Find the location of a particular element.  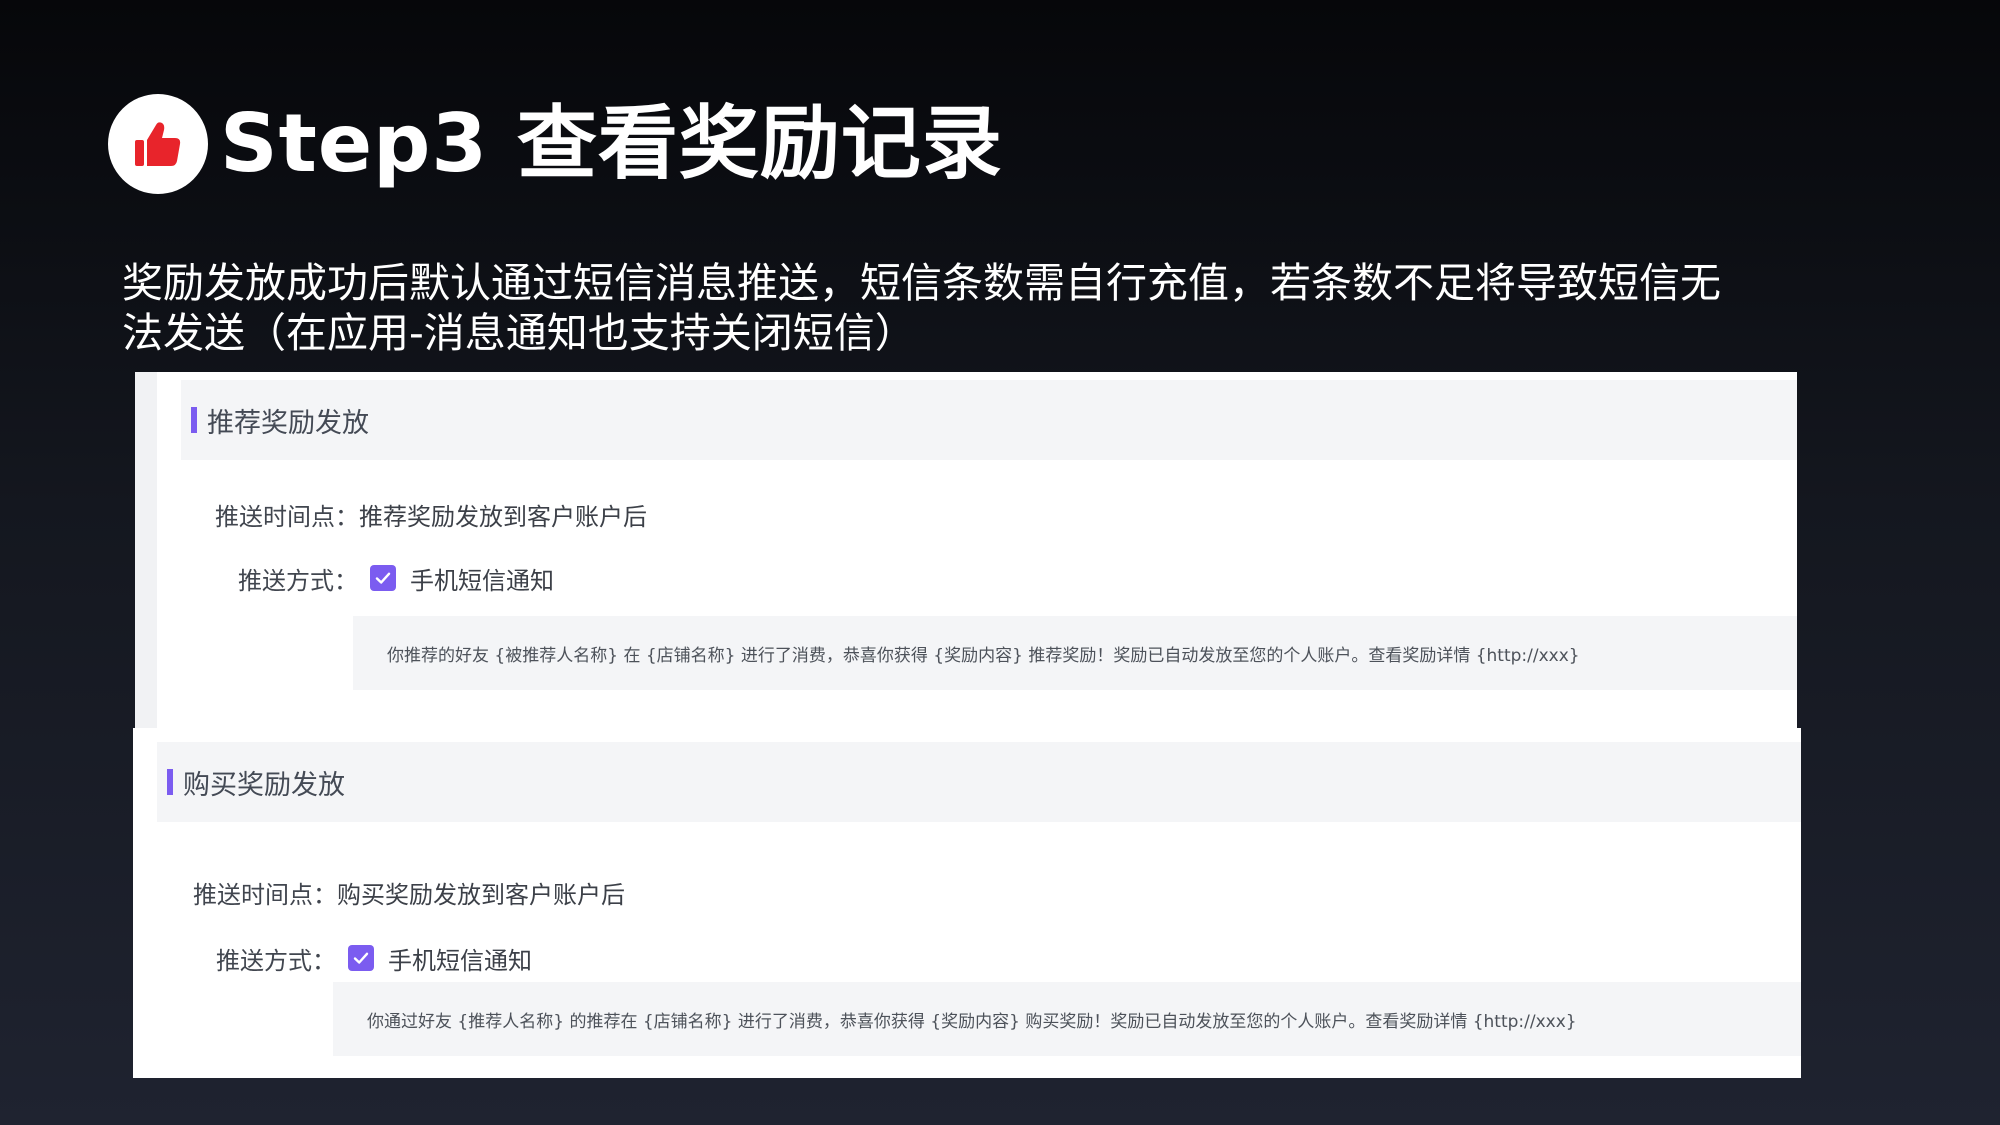

thumbs-up-badge is located at coordinates (158, 144).